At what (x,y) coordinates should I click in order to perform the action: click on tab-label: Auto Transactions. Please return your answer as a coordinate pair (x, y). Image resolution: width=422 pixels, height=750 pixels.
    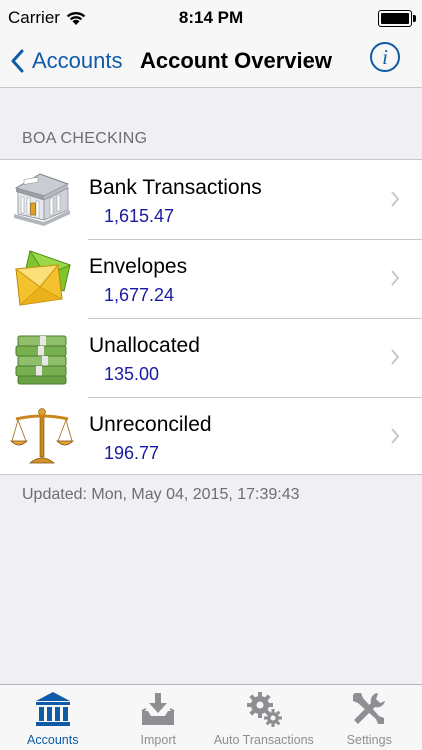
    Looking at the image, I should click on (263, 740).